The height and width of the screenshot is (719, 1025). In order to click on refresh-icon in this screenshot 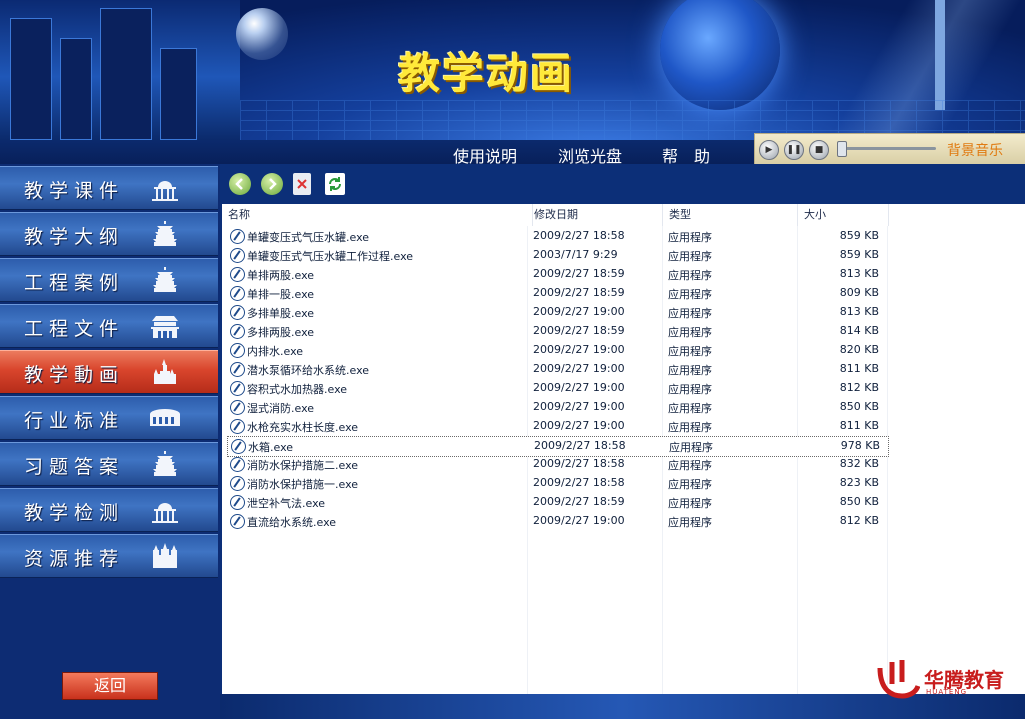, I will do `click(335, 184)`.